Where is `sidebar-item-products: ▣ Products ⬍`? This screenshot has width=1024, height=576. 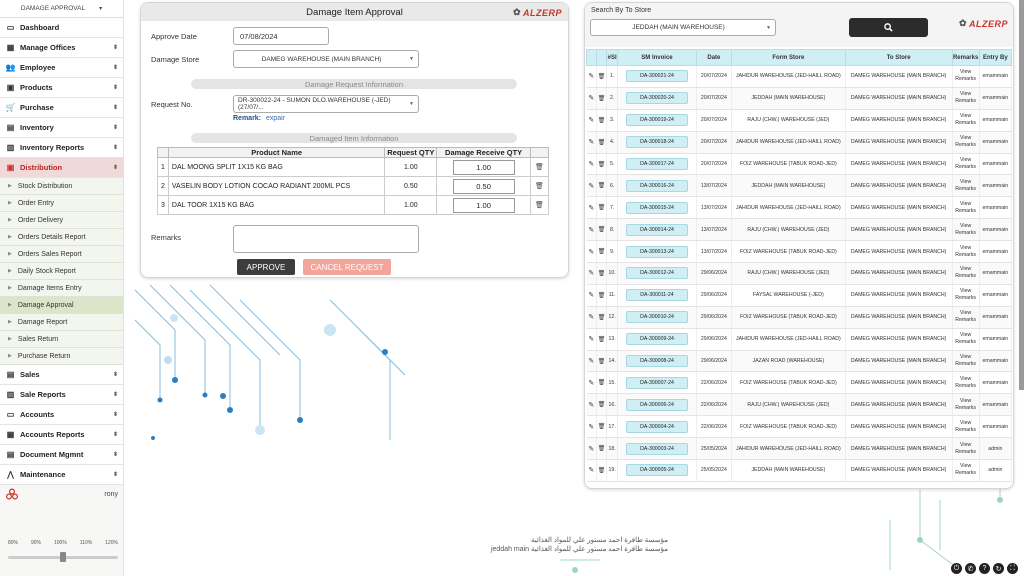
sidebar-item-products: ▣ Products ⬍ is located at coordinates (61, 88).